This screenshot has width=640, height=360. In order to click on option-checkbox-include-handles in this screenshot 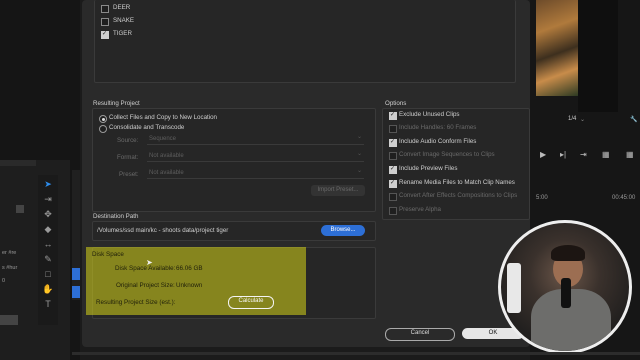, I will do `click(393, 129)`.